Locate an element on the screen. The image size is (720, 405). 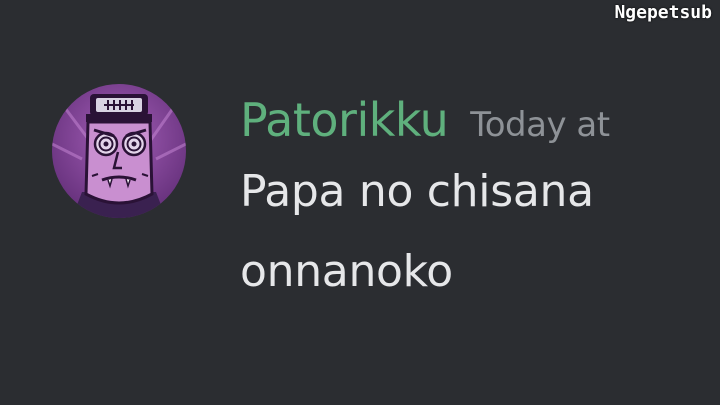
username: Patorikku is located at coordinates (344, 120).